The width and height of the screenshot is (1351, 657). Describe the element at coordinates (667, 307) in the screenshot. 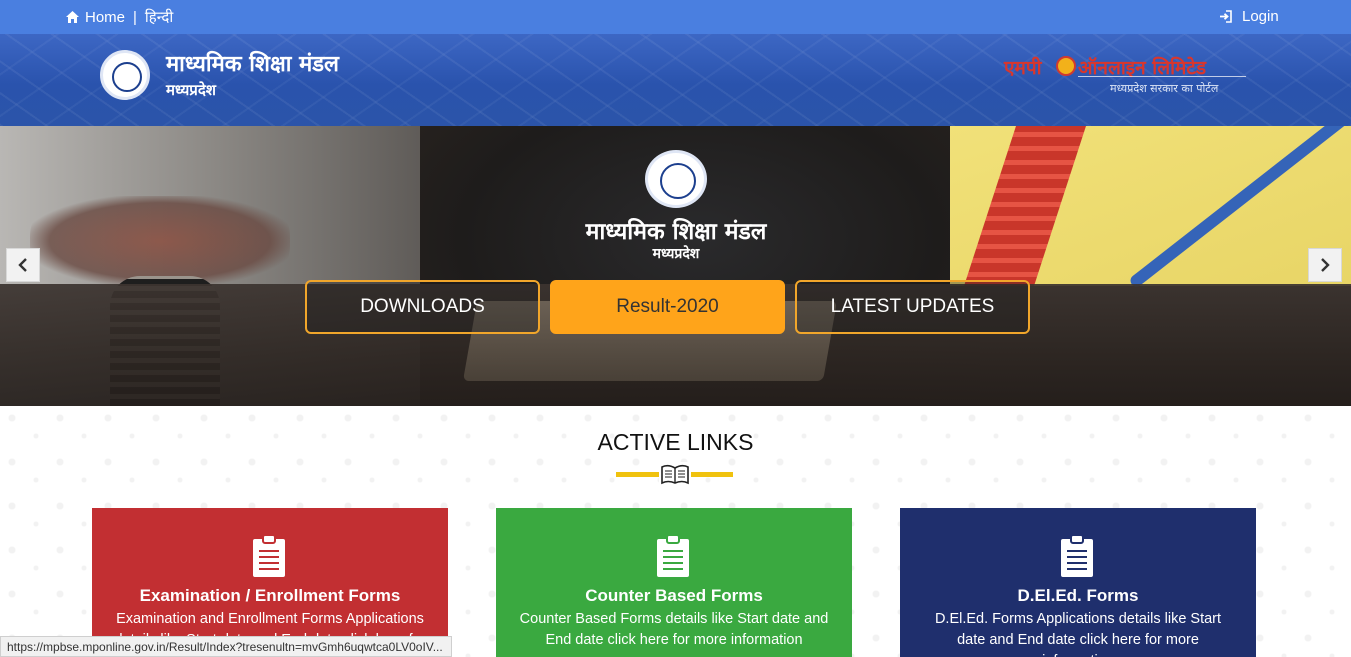

I see `result-2020-button: Result-2020` at that location.